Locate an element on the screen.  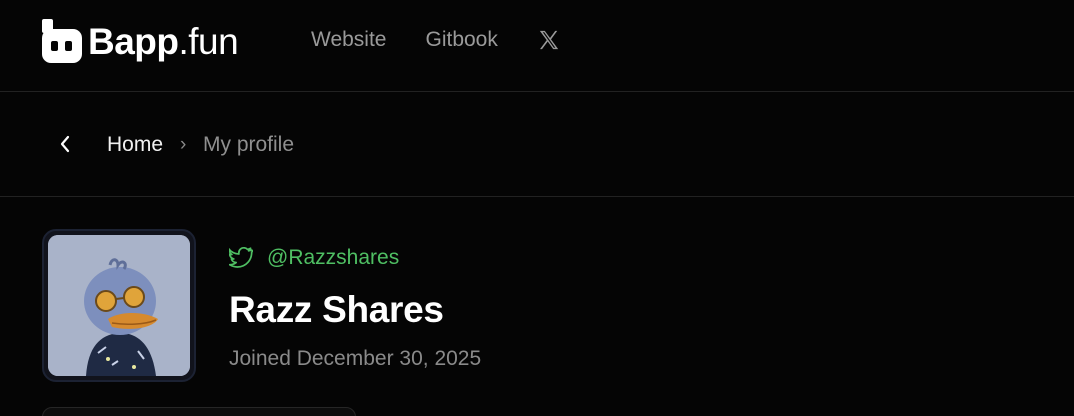
nav-link-website: Website is located at coordinates (348, 40).